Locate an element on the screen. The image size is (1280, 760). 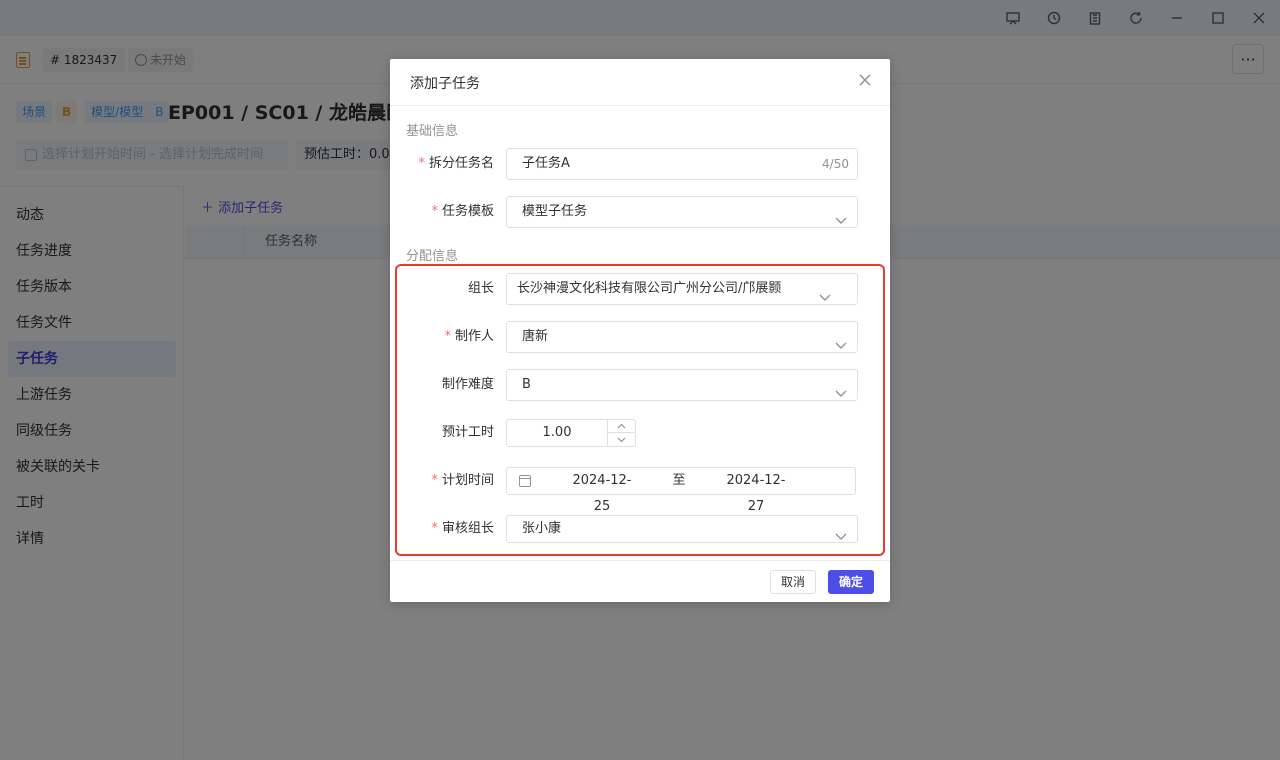
group-leader-value: 长沙神漫文化科技有限公司广州分公司/邝展颢 is located at coordinates (649, 288).